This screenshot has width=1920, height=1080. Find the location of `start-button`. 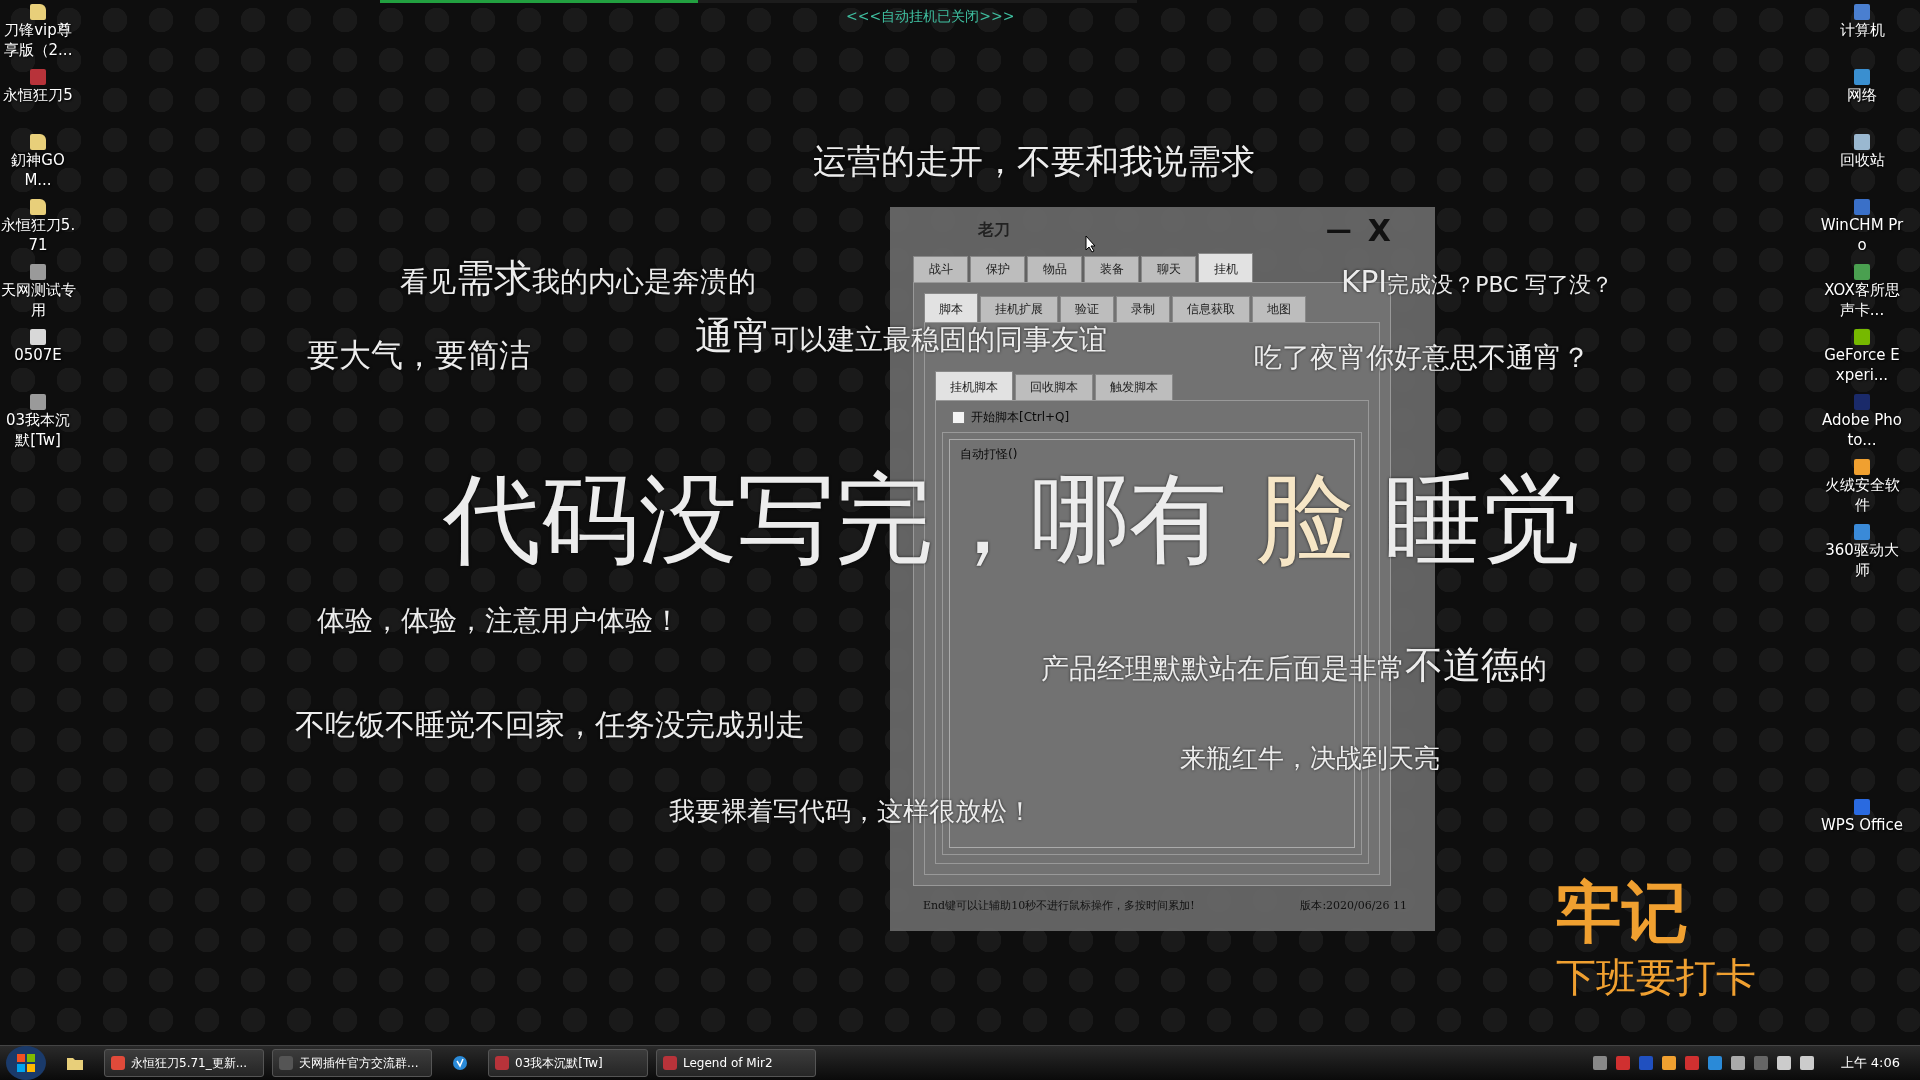

start-button is located at coordinates (26, 1063).